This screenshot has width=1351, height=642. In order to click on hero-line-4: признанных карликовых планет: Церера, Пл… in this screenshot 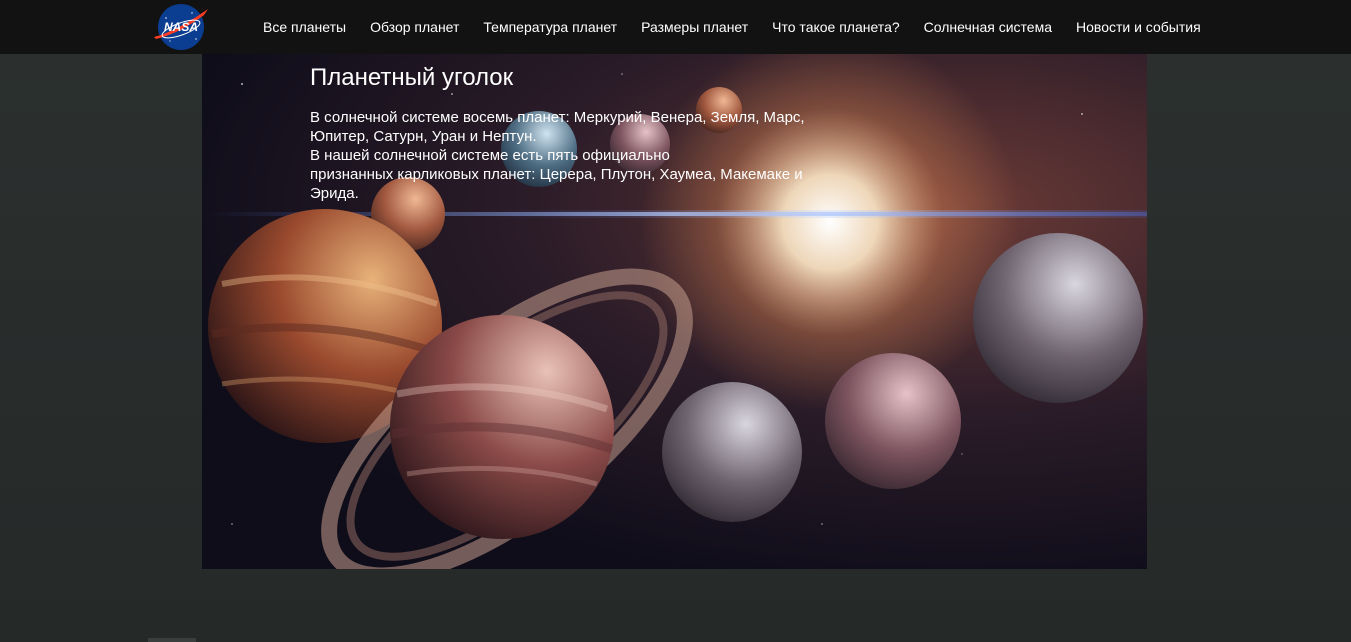, I will do `click(556, 174)`.